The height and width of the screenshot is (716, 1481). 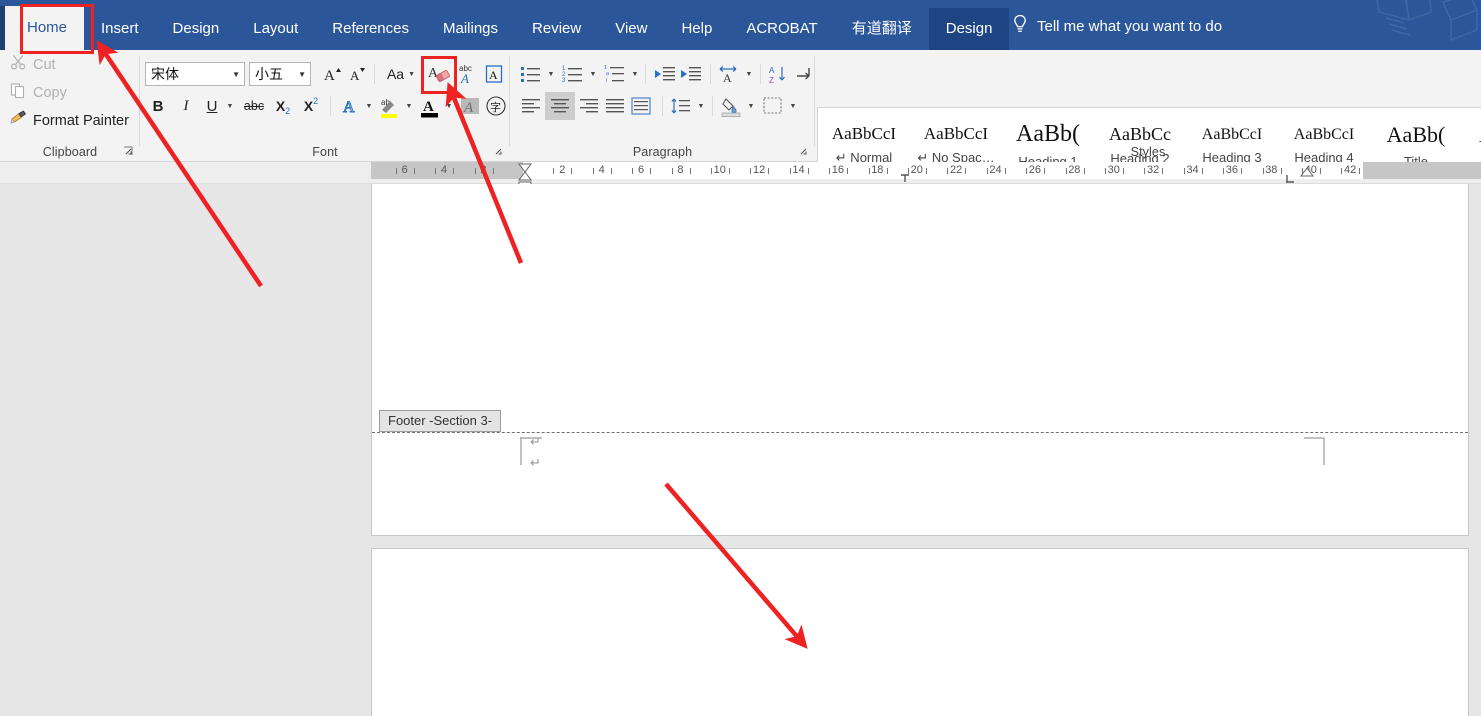 I want to click on bullets-dropdown: ▼, so click(x=551, y=74).